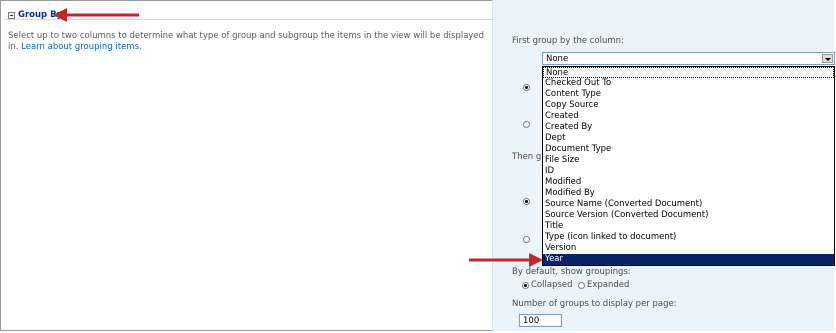  Describe the element at coordinates (608, 285) in the screenshot. I see `expanded-label: Expanded` at that location.